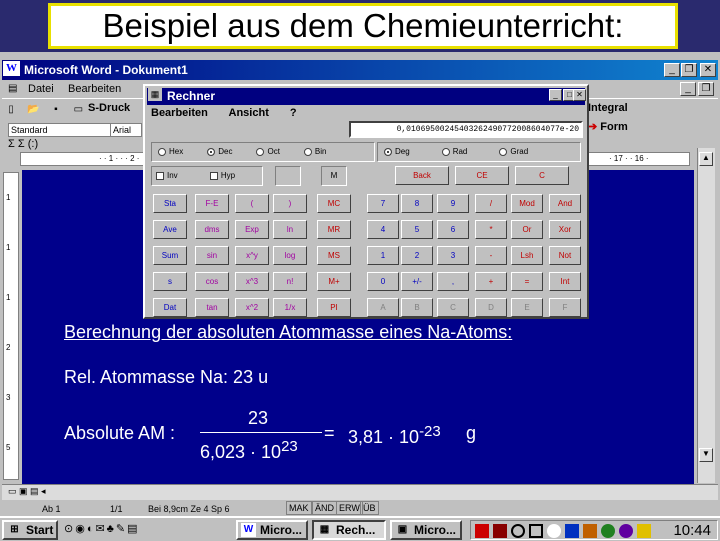  Describe the element at coordinates (565, 203) in the screenshot. I see `calc-key-num: And` at that location.